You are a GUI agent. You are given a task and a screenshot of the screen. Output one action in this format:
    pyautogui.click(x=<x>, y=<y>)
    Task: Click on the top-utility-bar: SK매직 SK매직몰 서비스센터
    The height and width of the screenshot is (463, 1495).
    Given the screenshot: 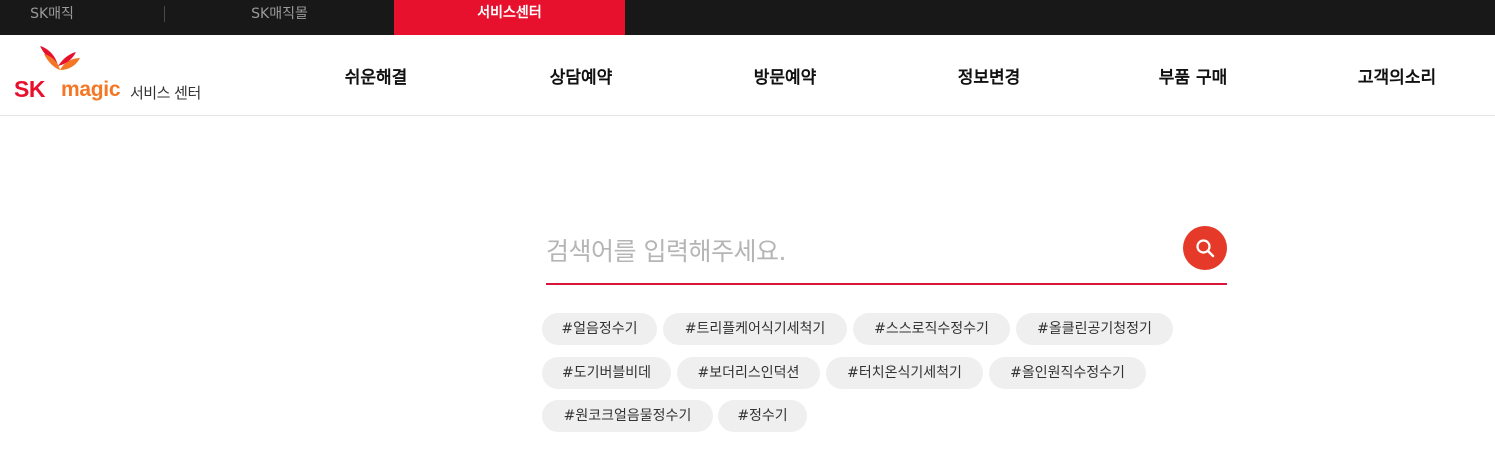 What is the action you would take?
    pyautogui.click(x=747, y=17)
    